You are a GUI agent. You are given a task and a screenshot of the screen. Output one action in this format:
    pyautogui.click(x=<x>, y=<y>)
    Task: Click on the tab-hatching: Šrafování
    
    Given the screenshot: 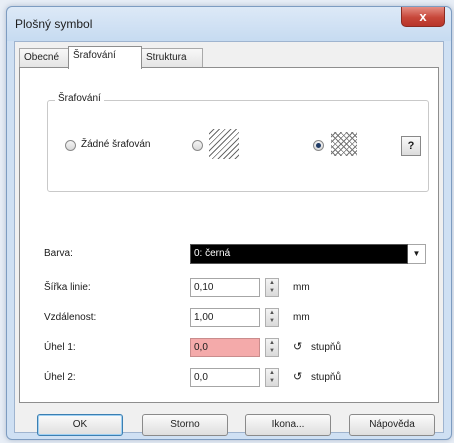 What is the action you would take?
    pyautogui.click(x=105, y=57)
    